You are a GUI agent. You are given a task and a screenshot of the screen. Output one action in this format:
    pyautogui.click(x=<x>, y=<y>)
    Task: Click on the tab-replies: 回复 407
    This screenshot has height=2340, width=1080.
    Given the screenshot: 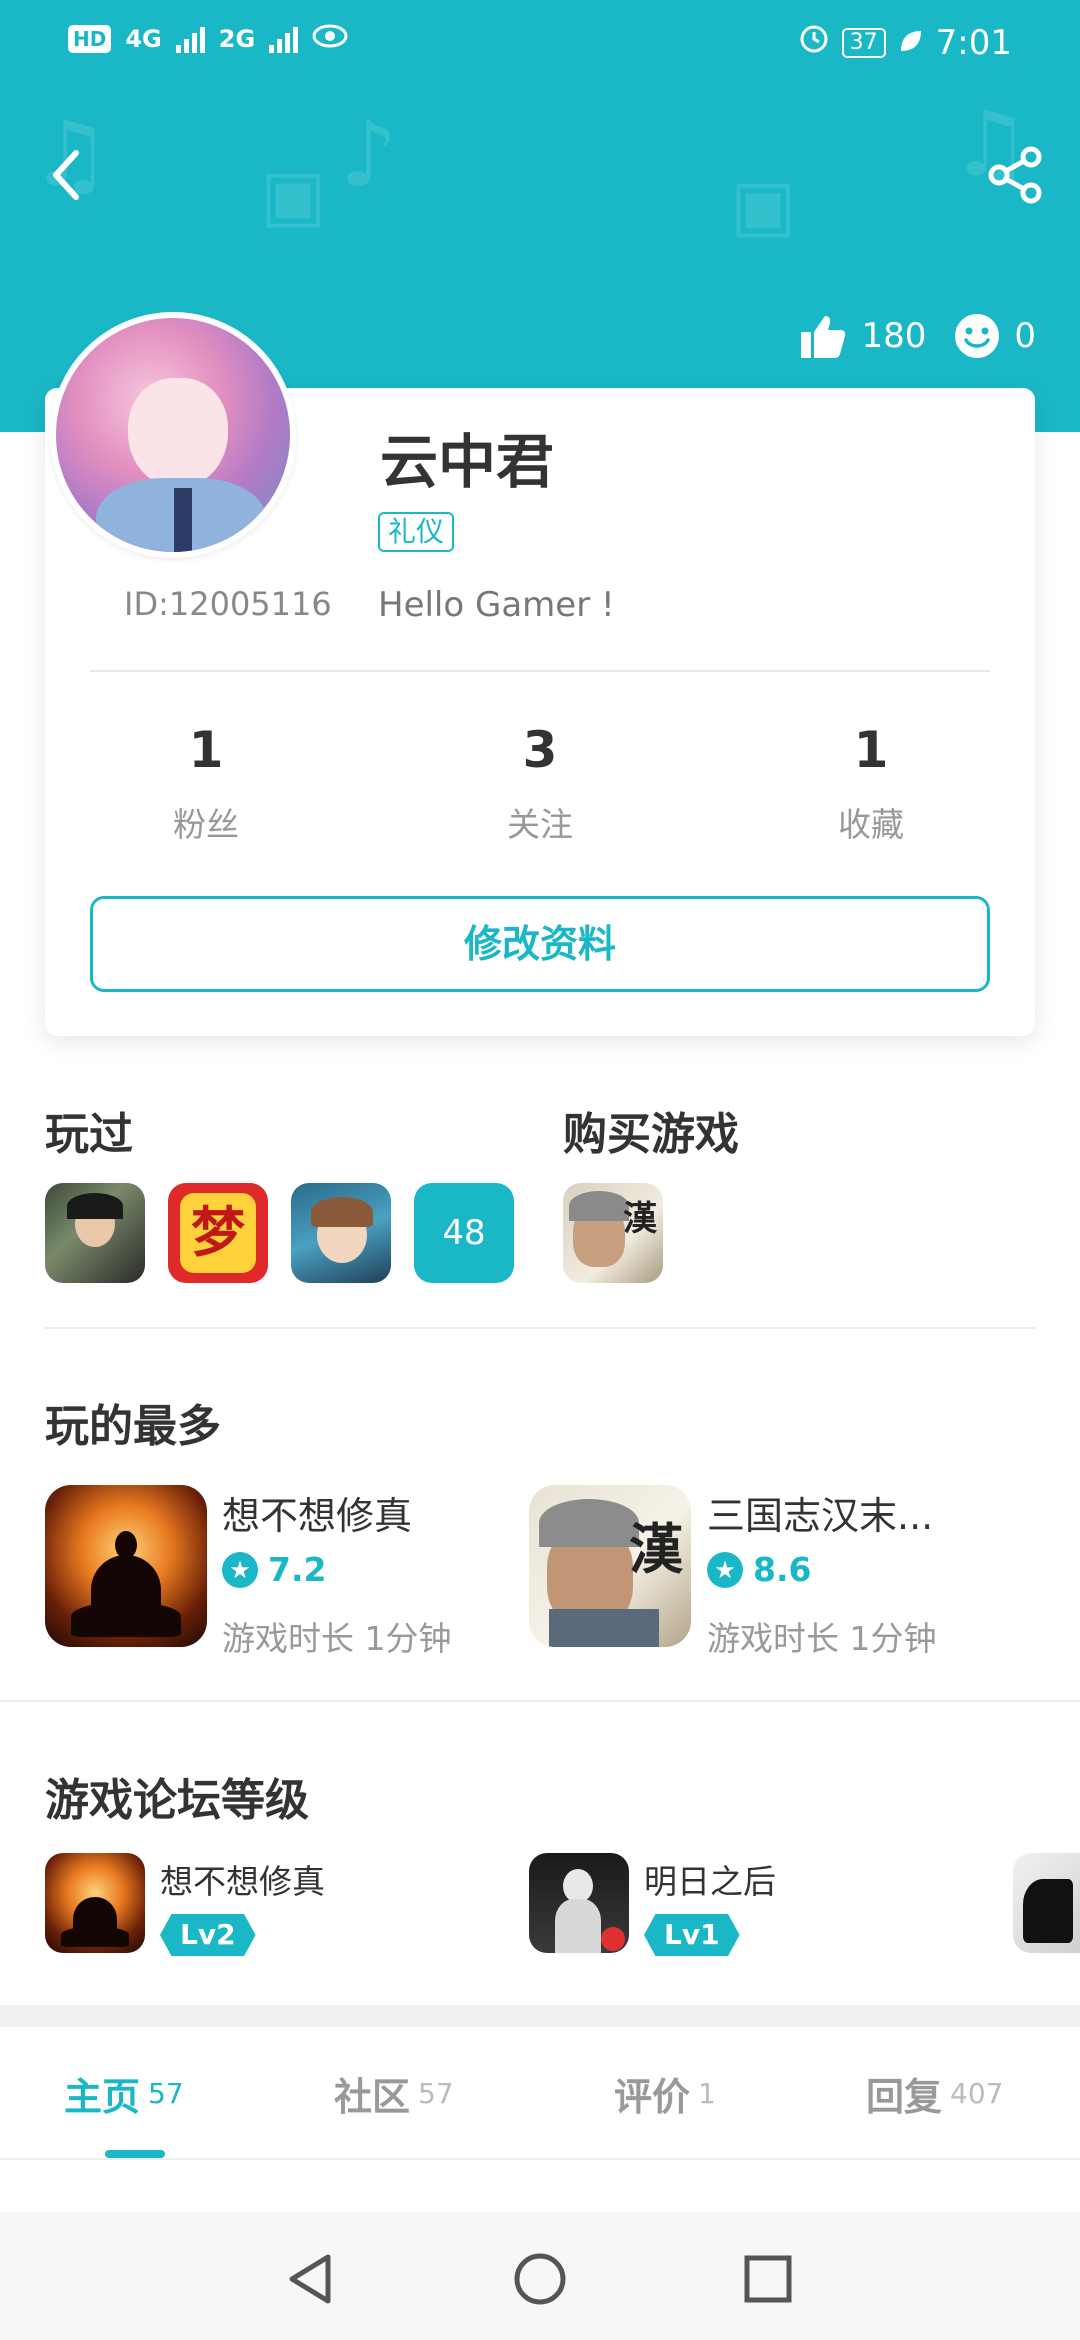 What is the action you would take?
    pyautogui.click(x=934, y=2093)
    